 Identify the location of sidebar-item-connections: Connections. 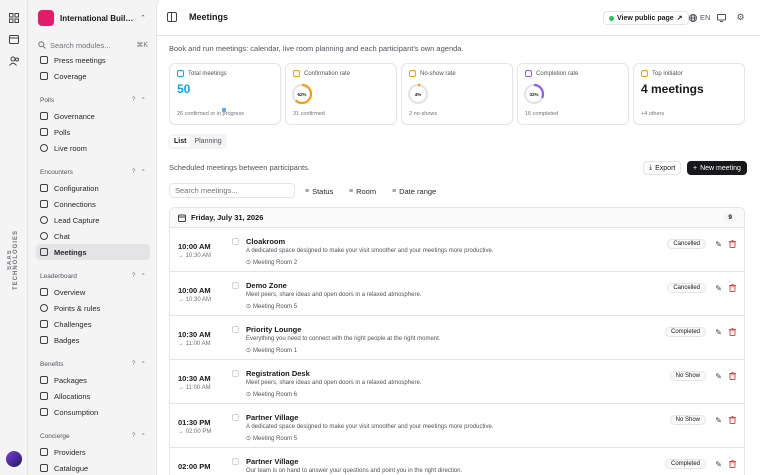
(93, 204).